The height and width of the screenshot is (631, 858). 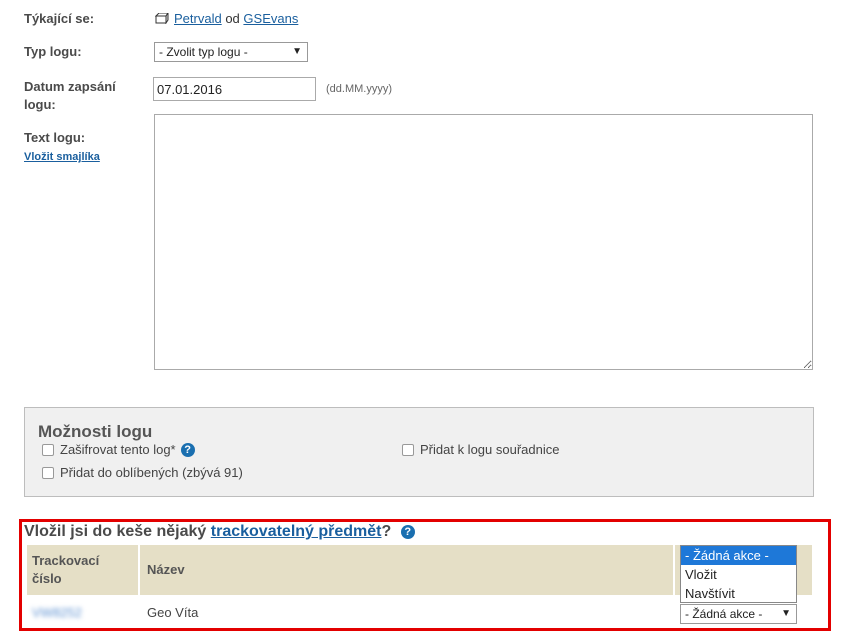 What do you see at coordinates (232, 18) in the screenshot?
I see `by-text: od` at bounding box center [232, 18].